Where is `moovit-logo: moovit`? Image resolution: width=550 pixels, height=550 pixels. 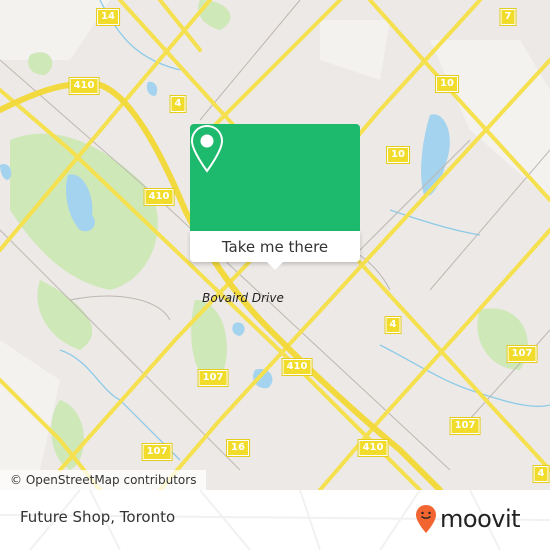 moovit-logo: moovit is located at coordinates (468, 519).